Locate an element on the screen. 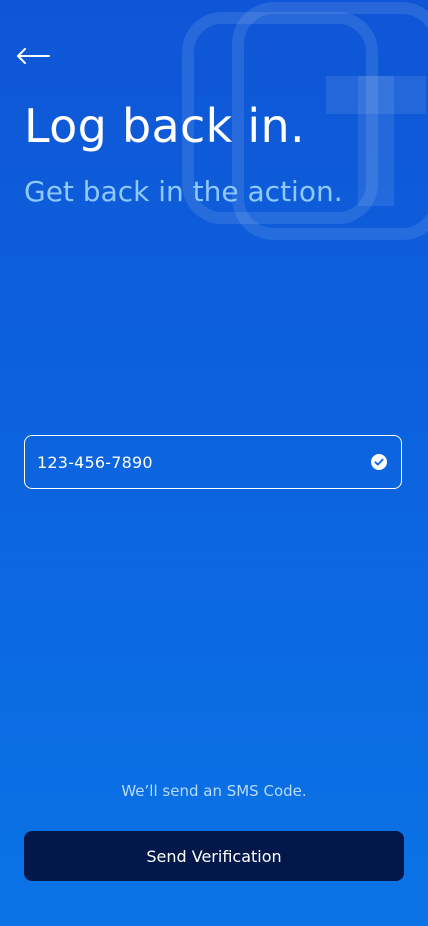  back-button is located at coordinates (38, 56).